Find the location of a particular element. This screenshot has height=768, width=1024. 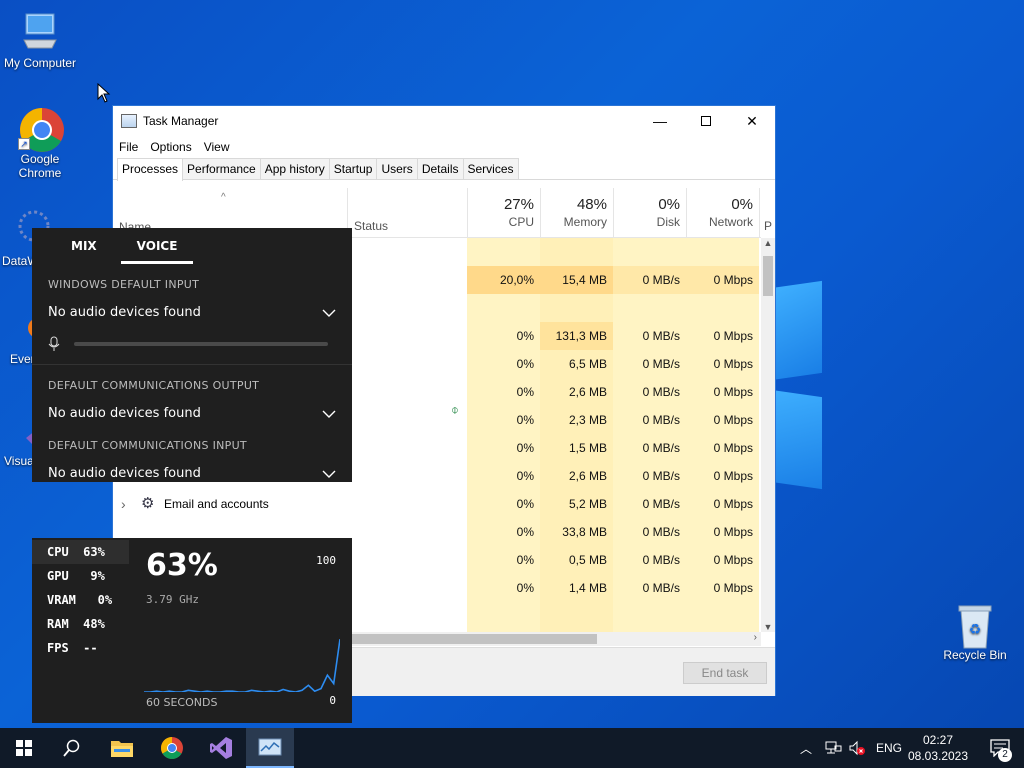

system-tray: ︿ ENG is located at coordinates (851, 748).